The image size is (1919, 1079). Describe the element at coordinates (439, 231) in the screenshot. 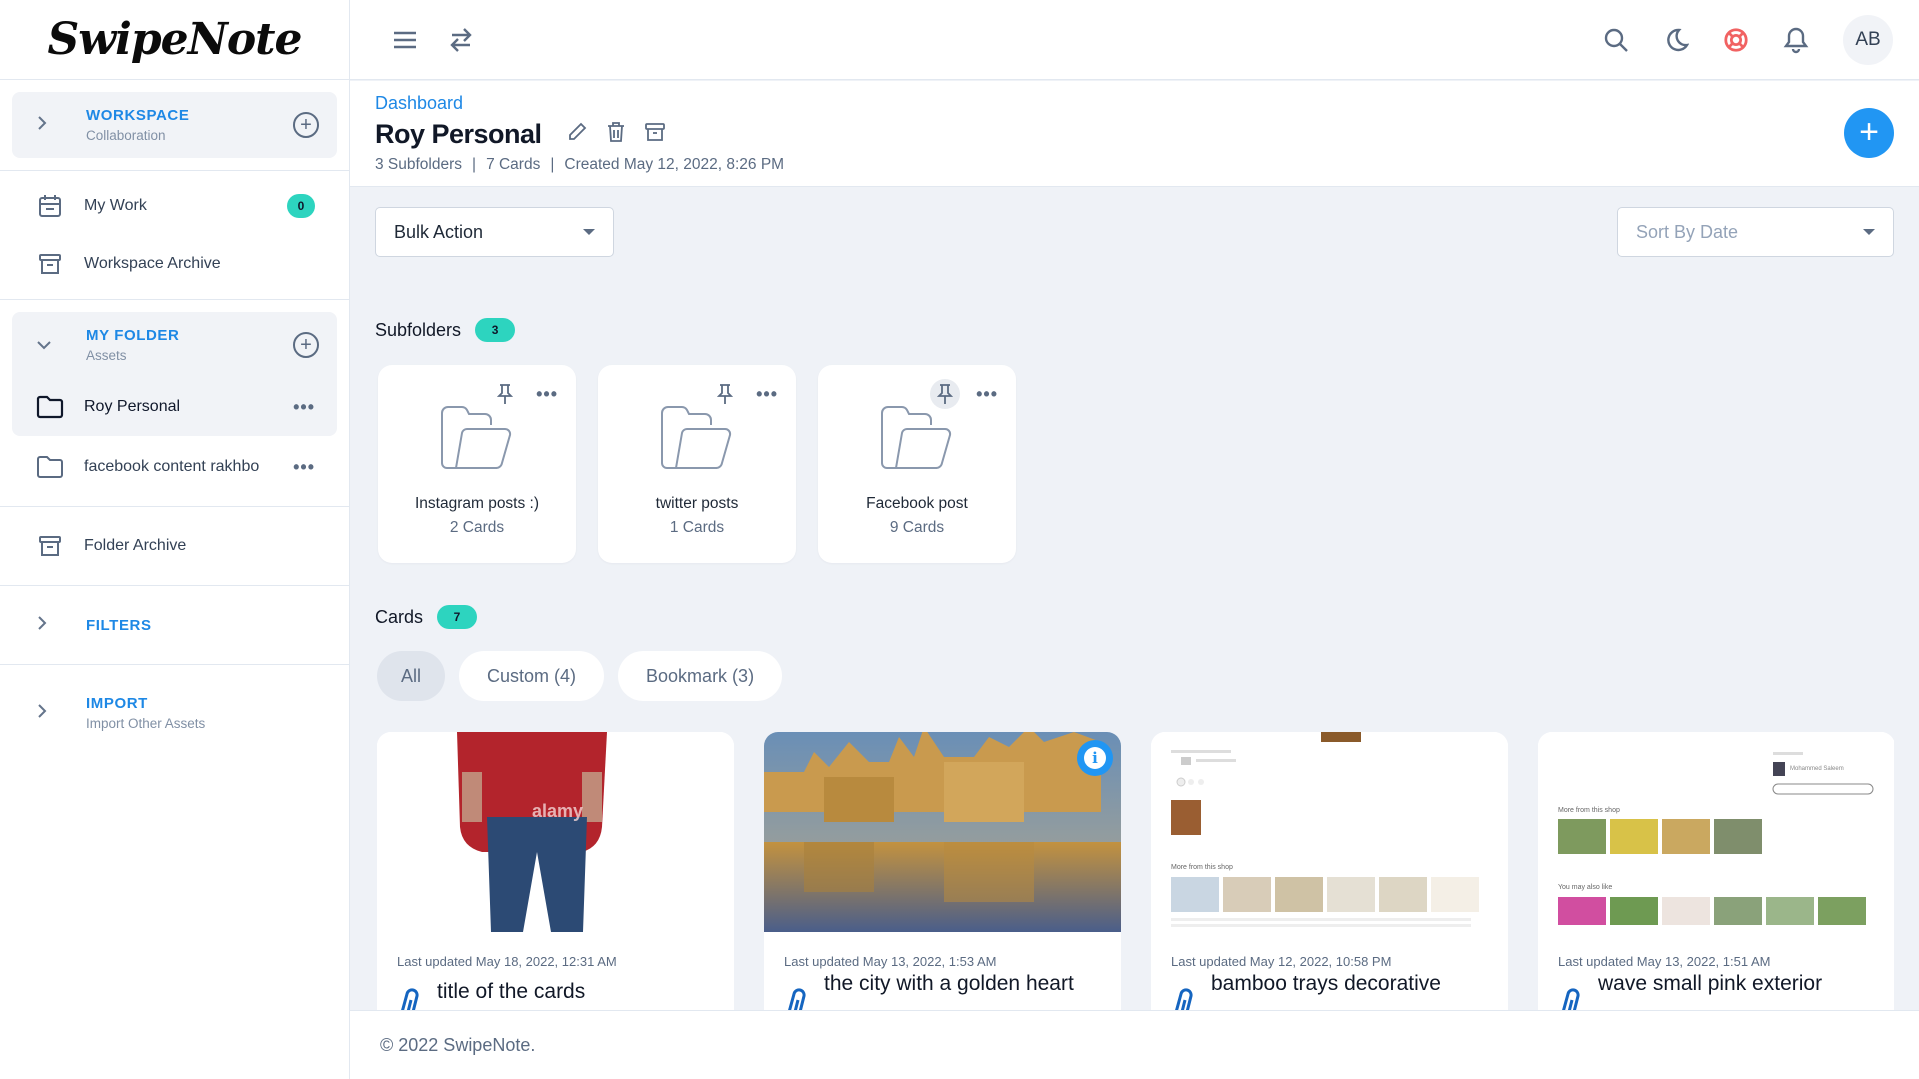

I see `bulk-action-label: Bulk Action` at that location.